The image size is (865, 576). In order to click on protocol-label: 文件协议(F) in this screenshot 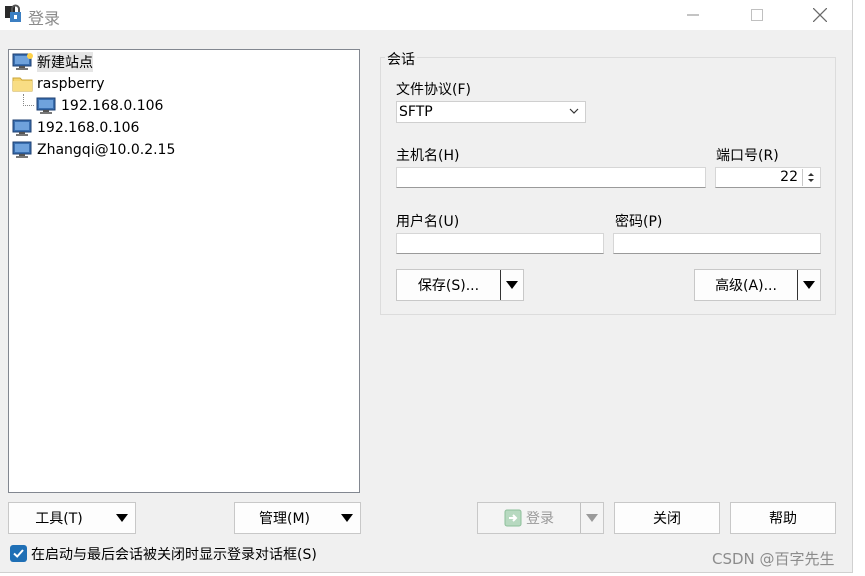, I will do `click(433, 90)`.